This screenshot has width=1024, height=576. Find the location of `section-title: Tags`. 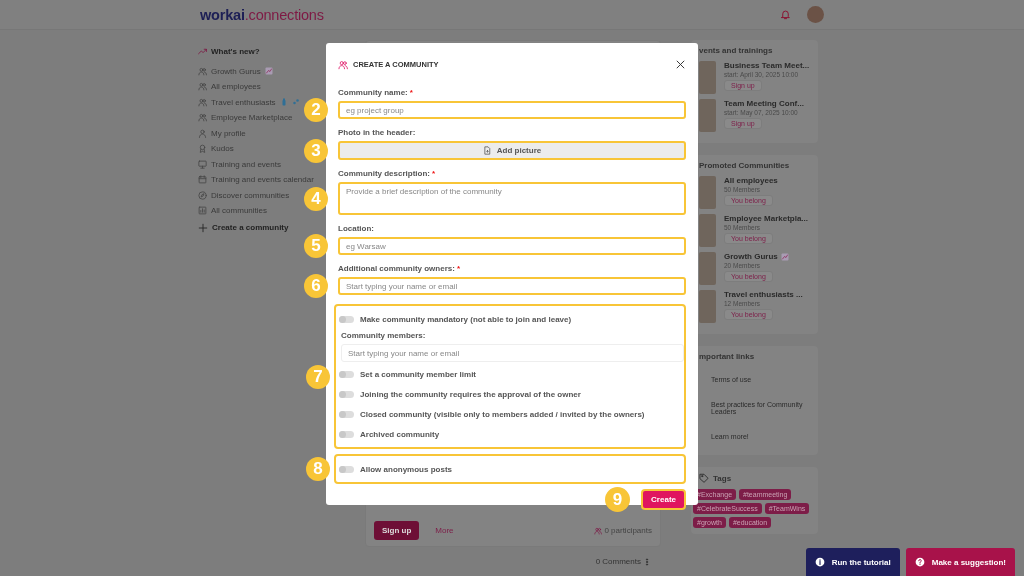

section-title: Tags is located at coordinates (722, 478).